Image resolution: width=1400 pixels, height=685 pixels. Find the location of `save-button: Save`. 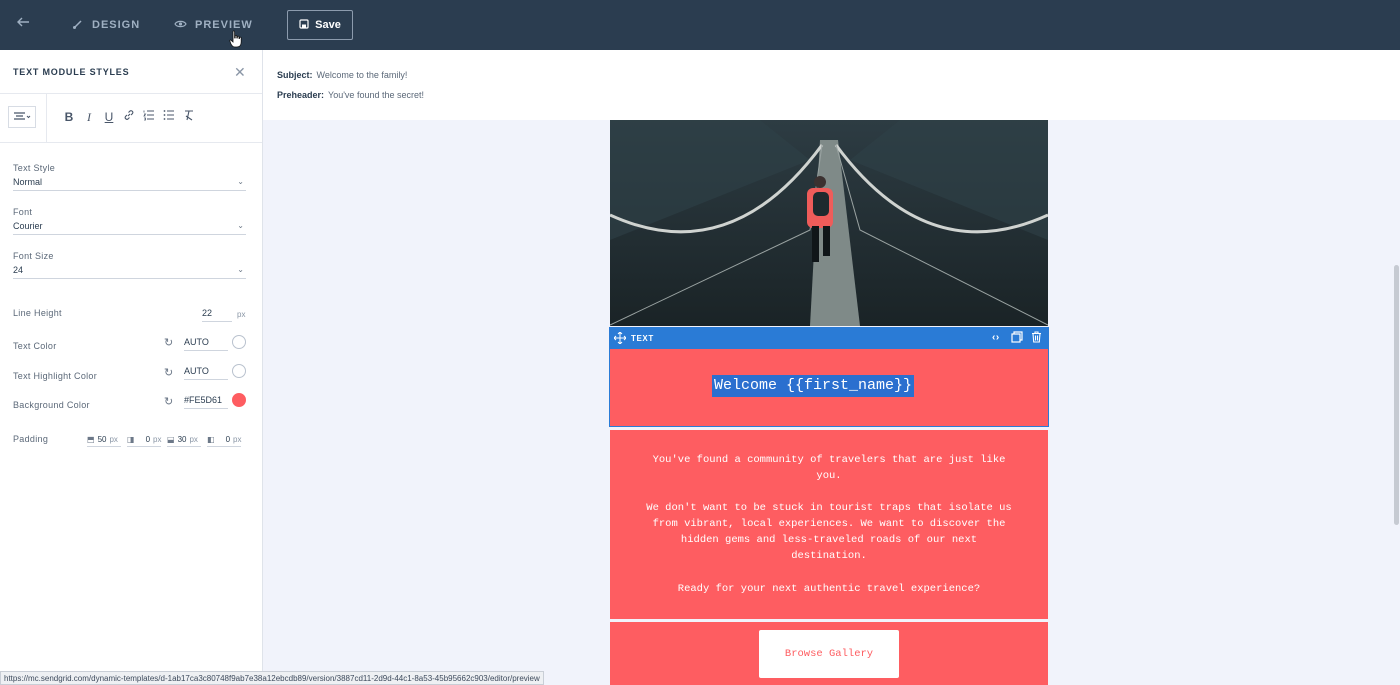

save-button: Save is located at coordinates (320, 25).